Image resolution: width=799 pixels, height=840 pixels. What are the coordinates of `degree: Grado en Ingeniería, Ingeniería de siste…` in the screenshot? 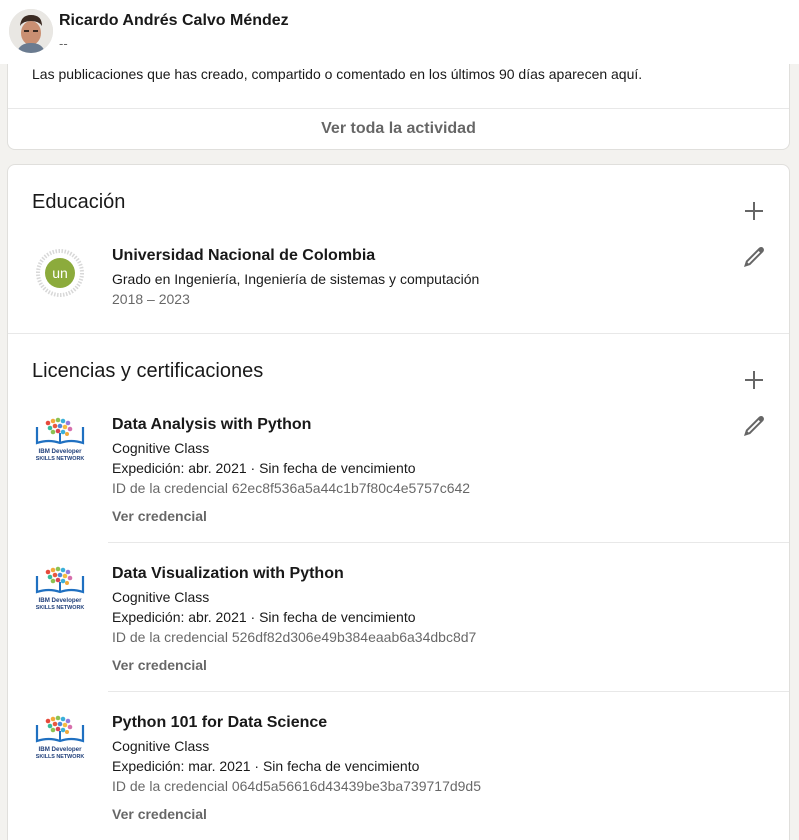 It's located at (296, 279).